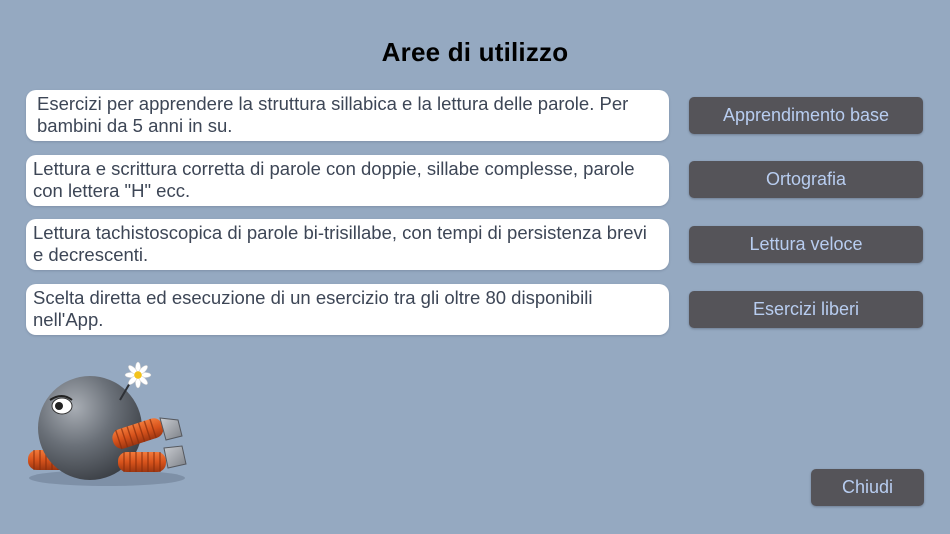 This screenshot has height=534, width=950. I want to click on ortografia-button: Ortografia, so click(806, 179).